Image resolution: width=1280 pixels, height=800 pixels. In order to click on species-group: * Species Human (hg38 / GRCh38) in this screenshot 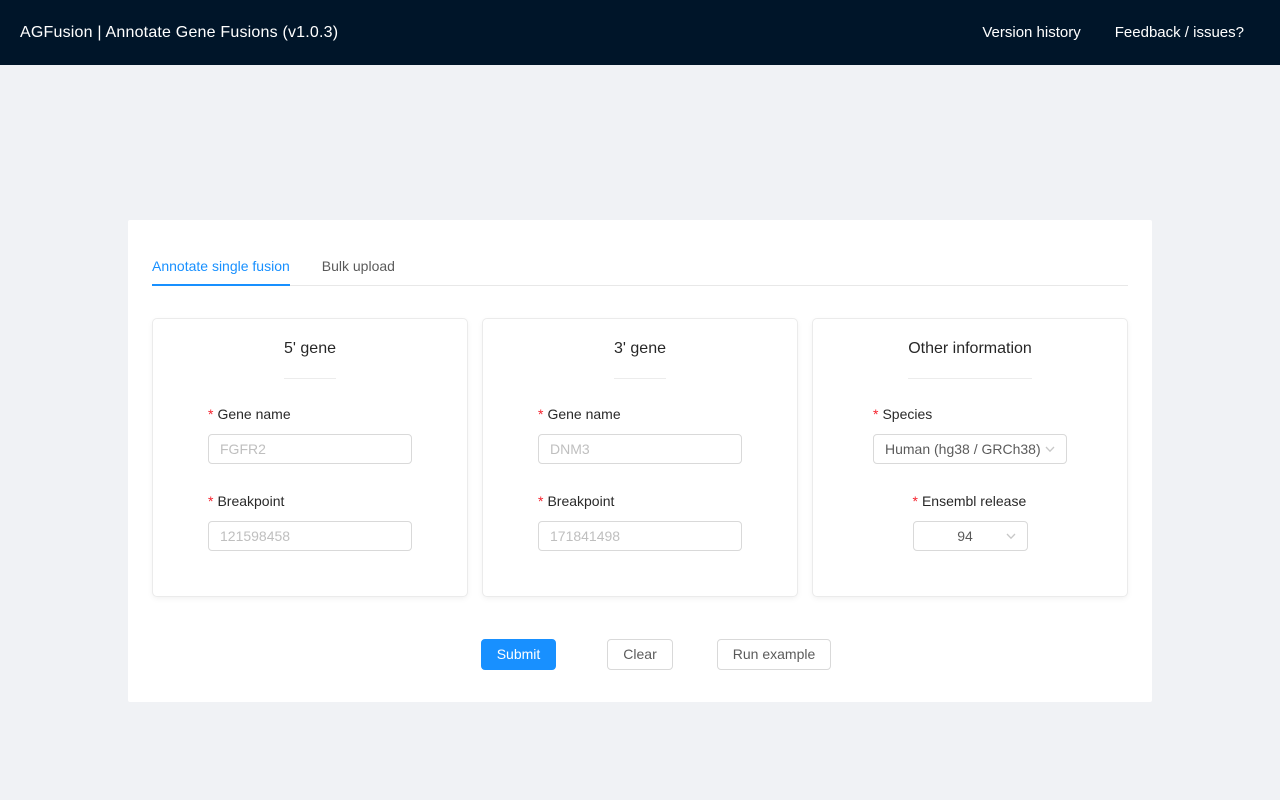, I will do `click(970, 435)`.